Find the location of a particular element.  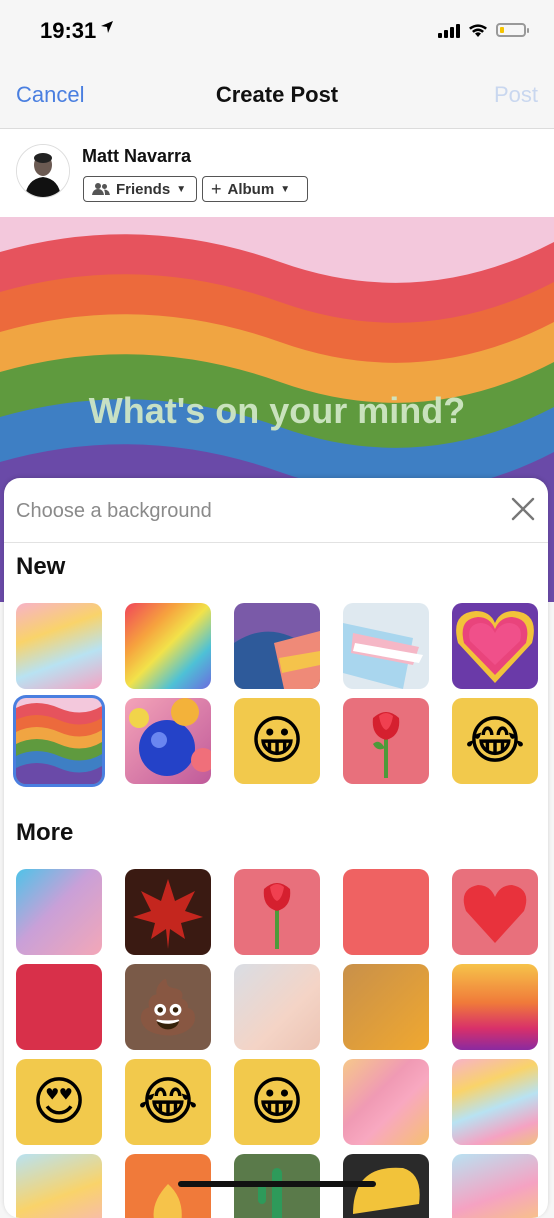

audience-label: Friends is located at coordinates (143, 189).